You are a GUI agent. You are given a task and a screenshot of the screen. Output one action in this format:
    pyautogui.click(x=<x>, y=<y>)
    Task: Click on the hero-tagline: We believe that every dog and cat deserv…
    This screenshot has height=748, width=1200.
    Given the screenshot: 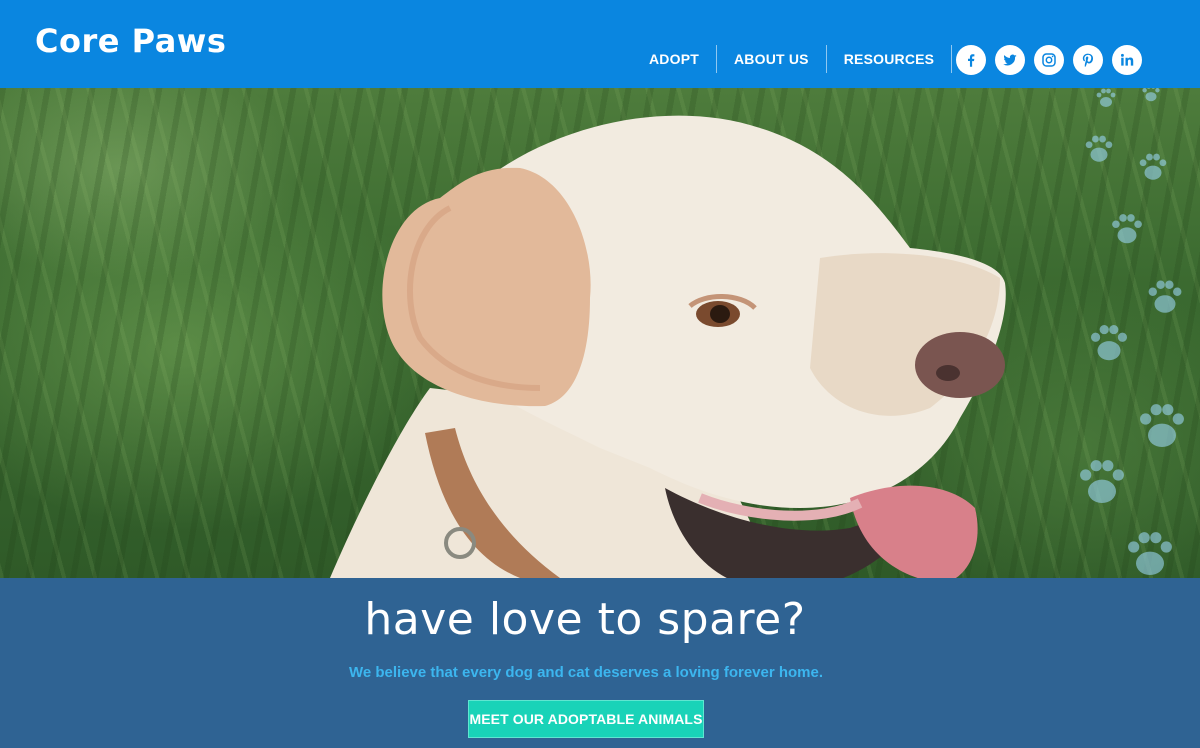 What is the action you would take?
    pyautogui.click(x=586, y=672)
    